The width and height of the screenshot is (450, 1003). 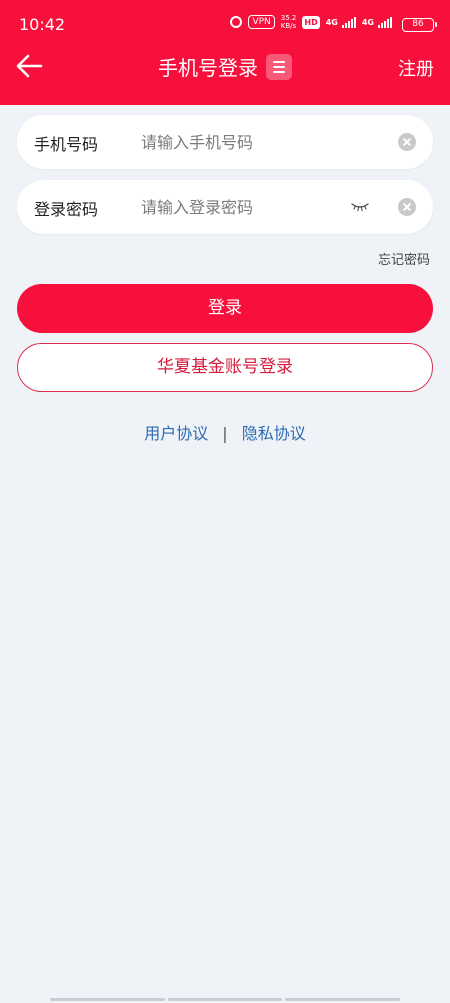 I want to click on phone-label: 手机号码, so click(x=66, y=144).